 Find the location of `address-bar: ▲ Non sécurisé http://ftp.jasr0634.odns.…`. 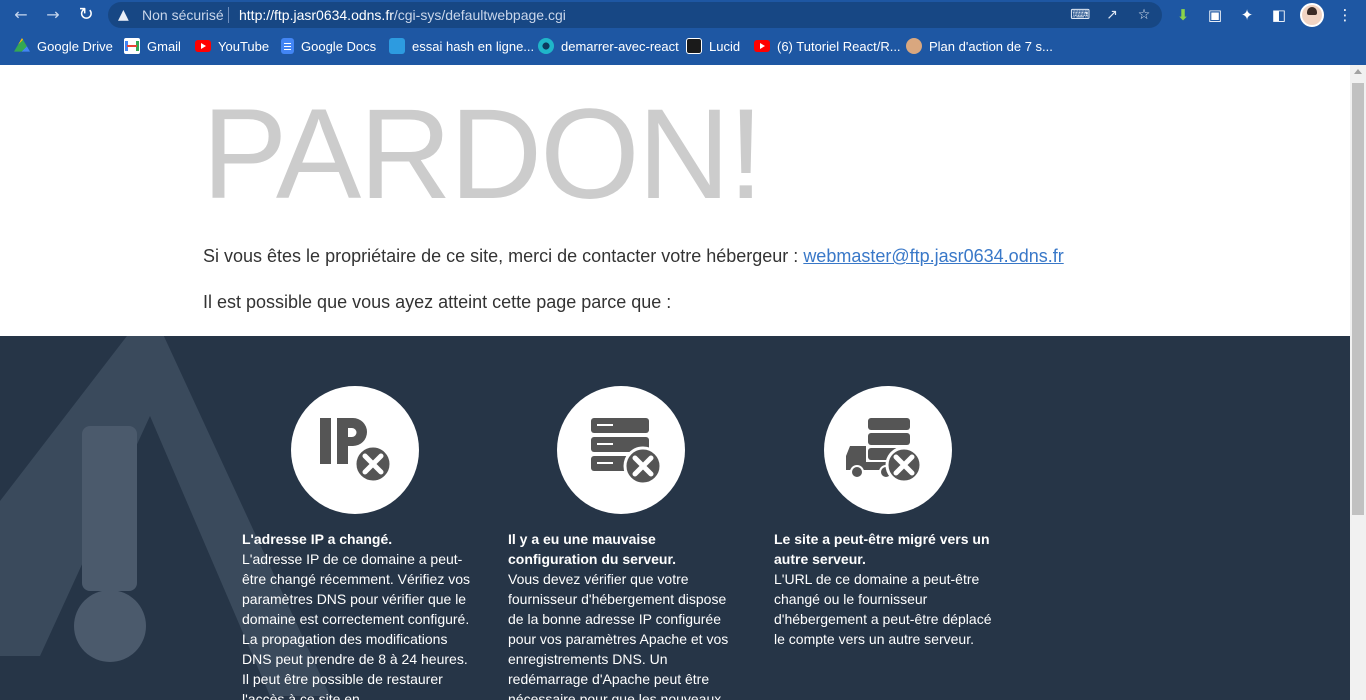

address-bar: ▲ Non sécurisé http://ftp.jasr0634.odns.… is located at coordinates (635, 15).